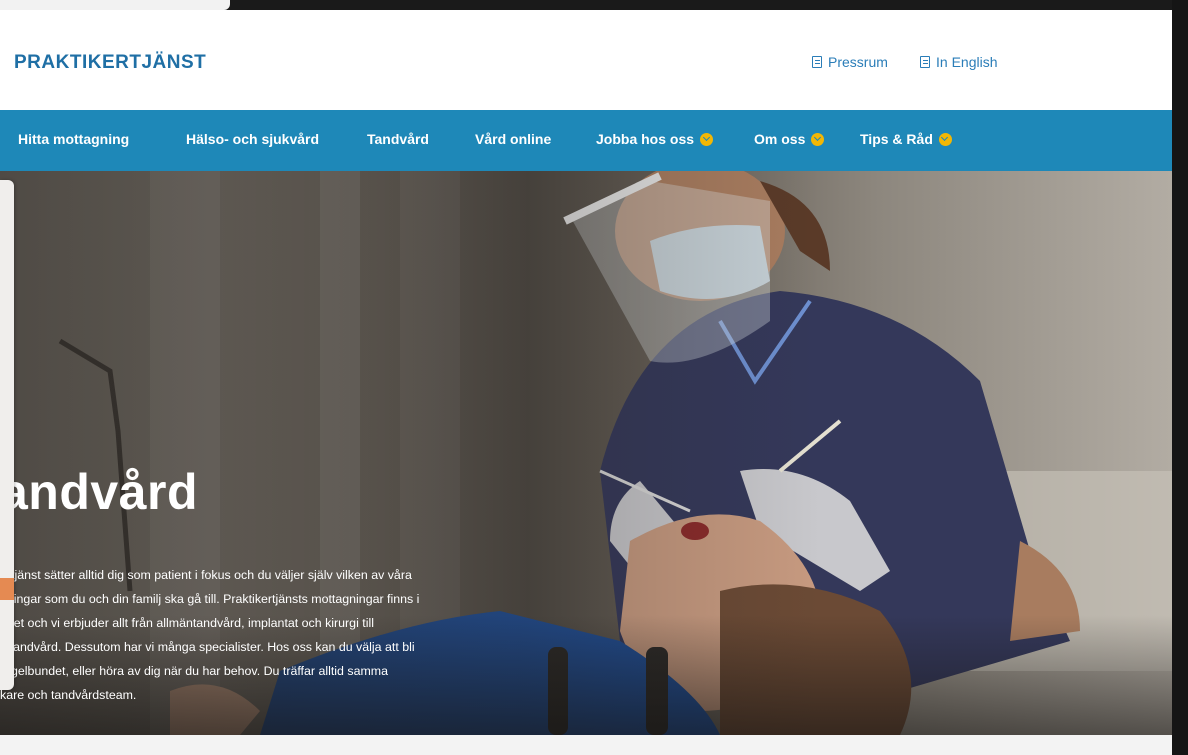 The image size is (1188, 755). I want to click on pressroom-label: Pressrum, so click(858, 62).